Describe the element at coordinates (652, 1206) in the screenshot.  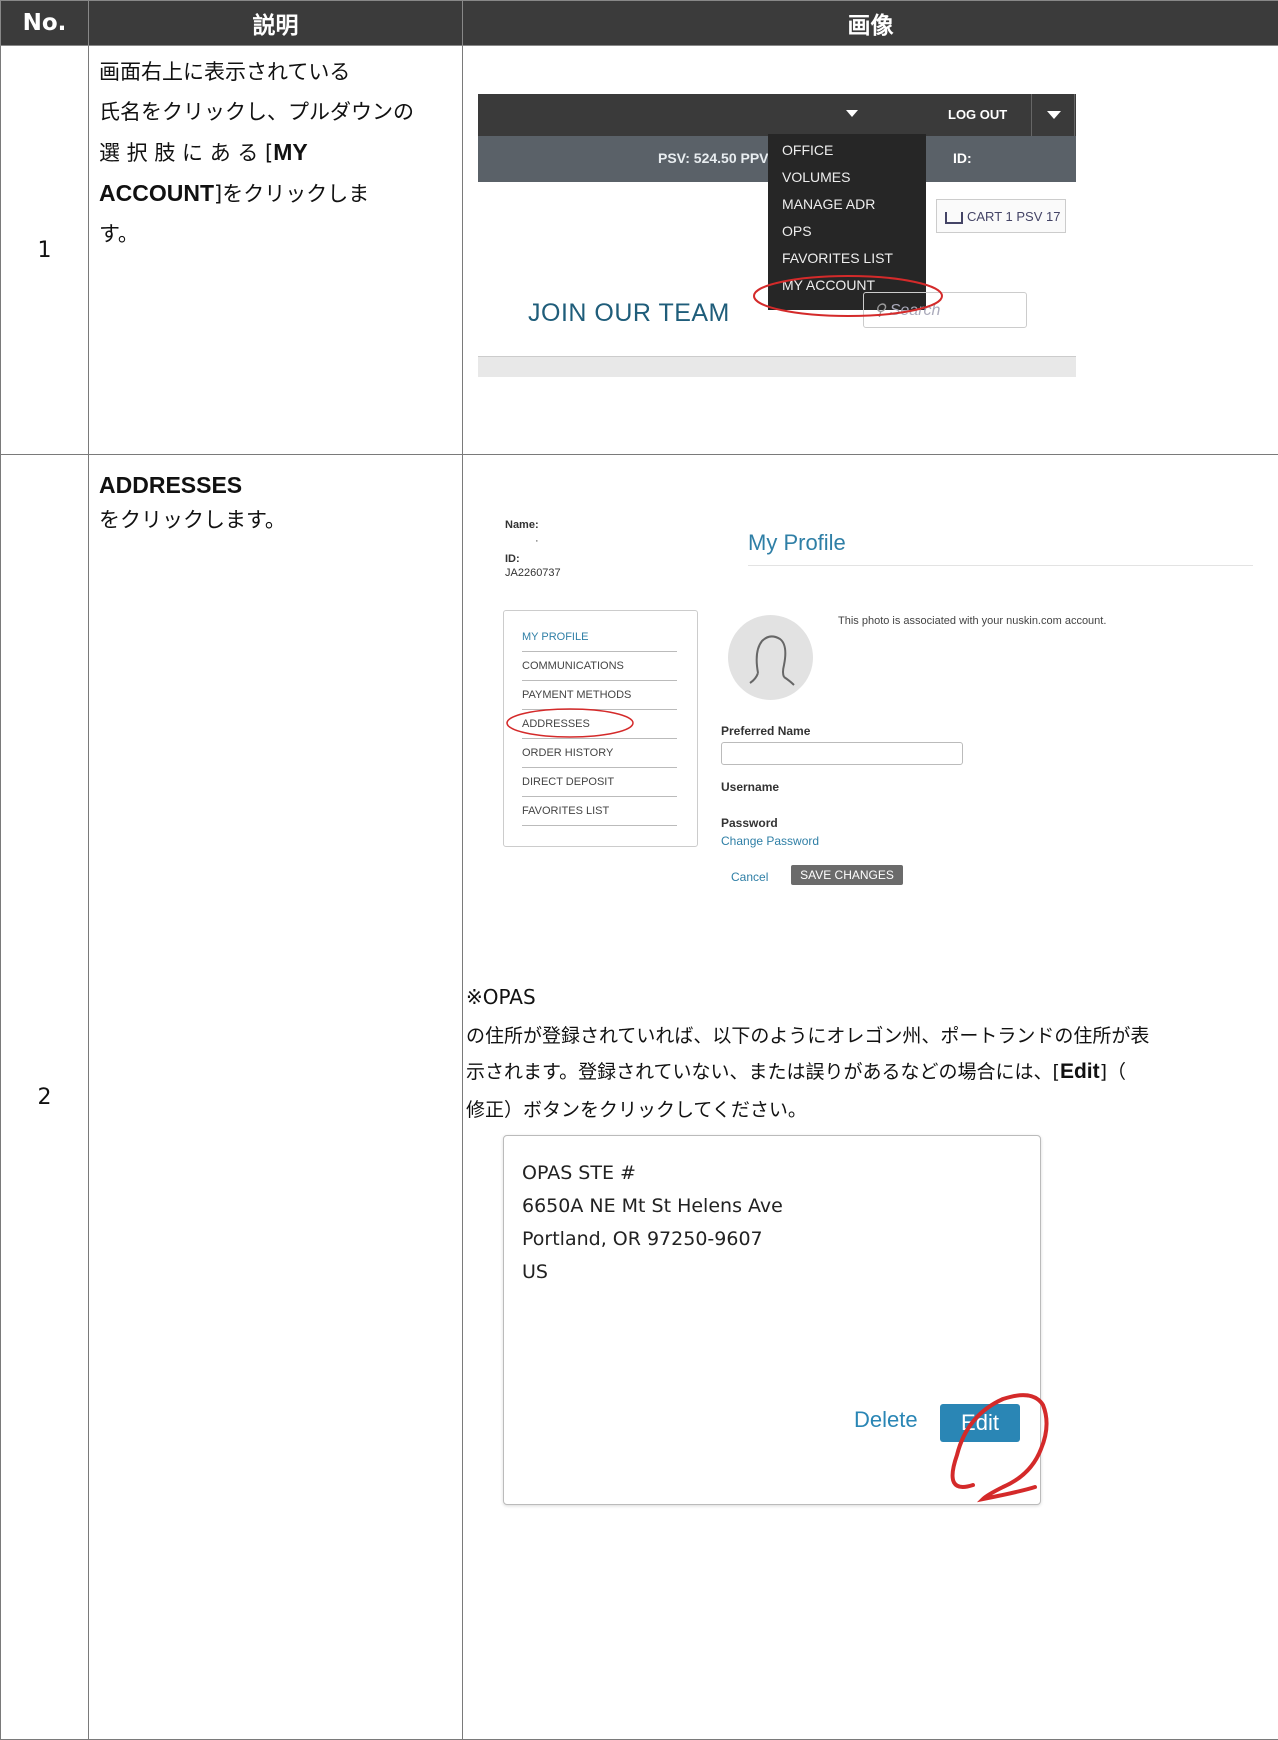
I see `address-line: 6650A NE Mt St Helens Ave` at that location.